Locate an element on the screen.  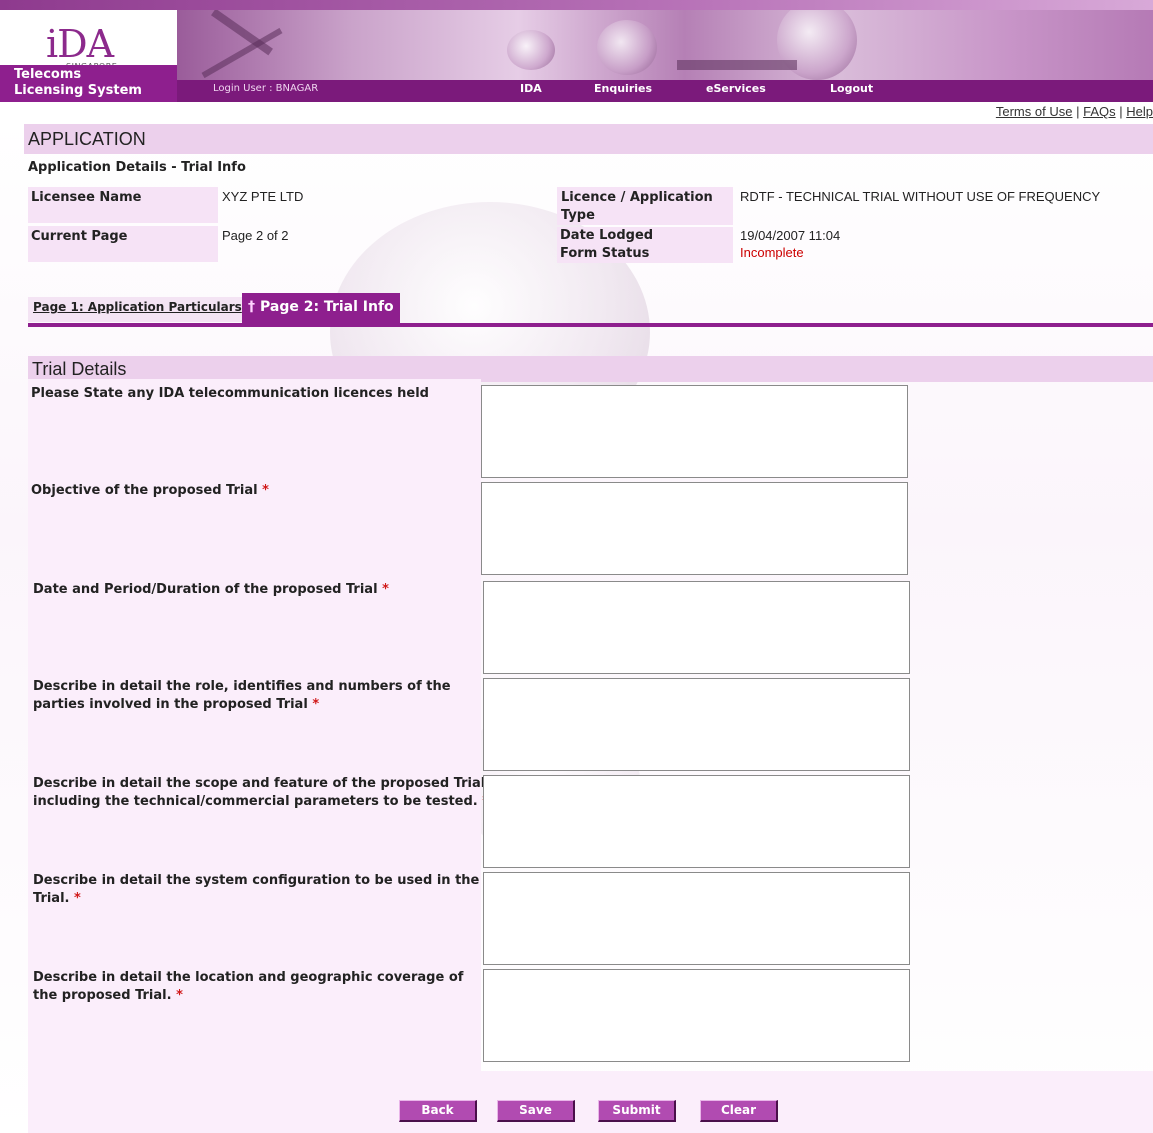
nav-bar is located at coordinates (665, 91).